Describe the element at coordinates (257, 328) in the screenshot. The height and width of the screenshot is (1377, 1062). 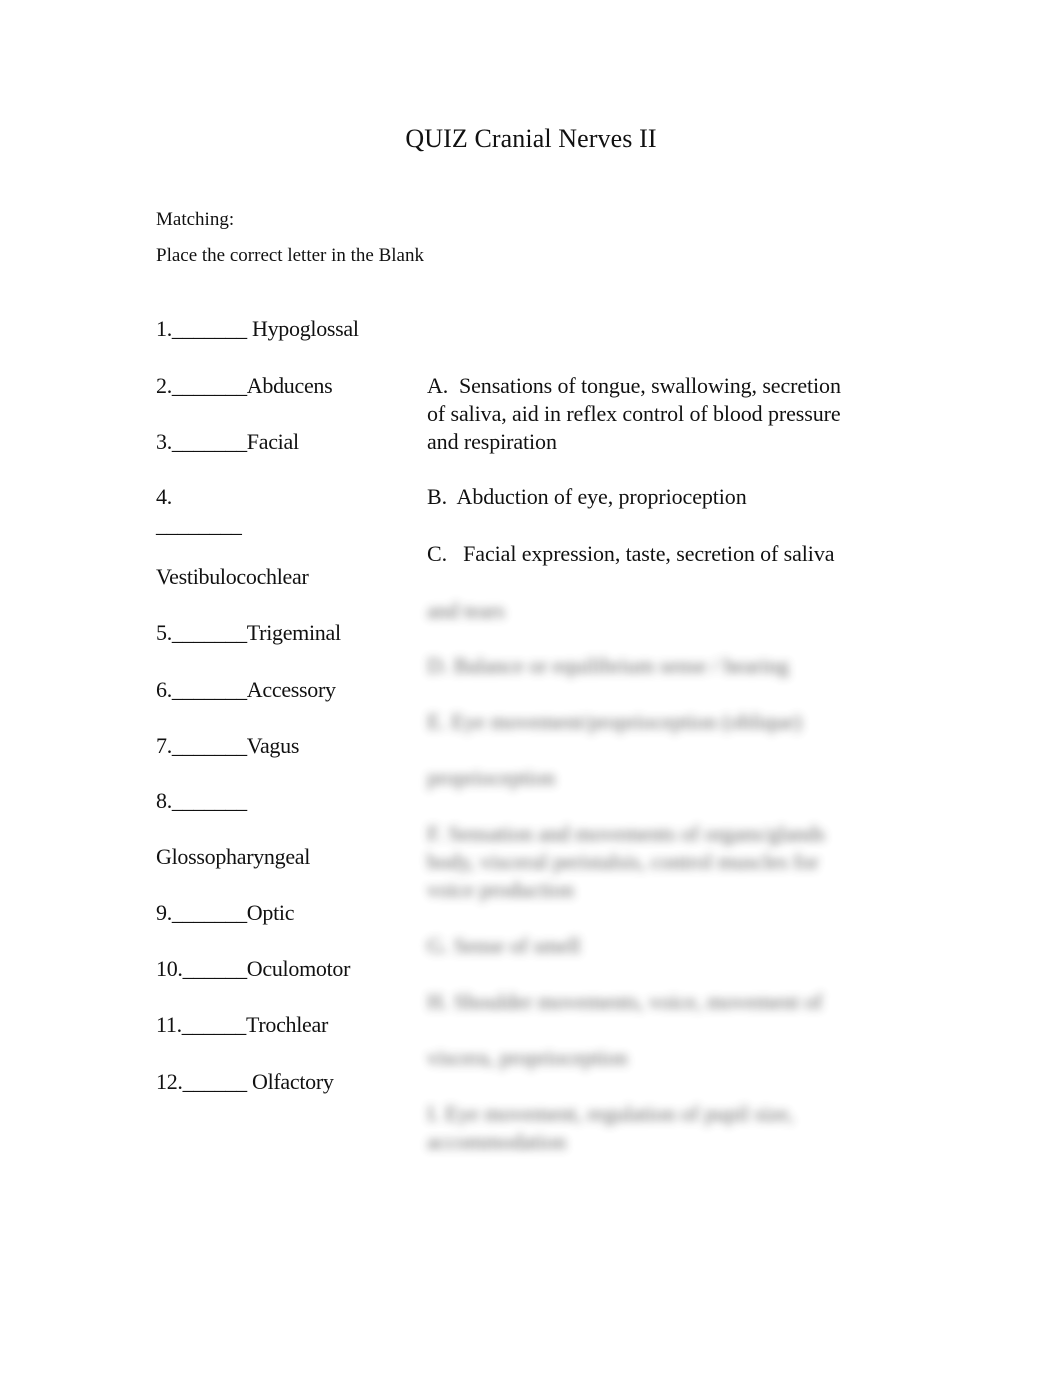
I see `nerve-item-1: 1._______ Hypoglossal` at that location.